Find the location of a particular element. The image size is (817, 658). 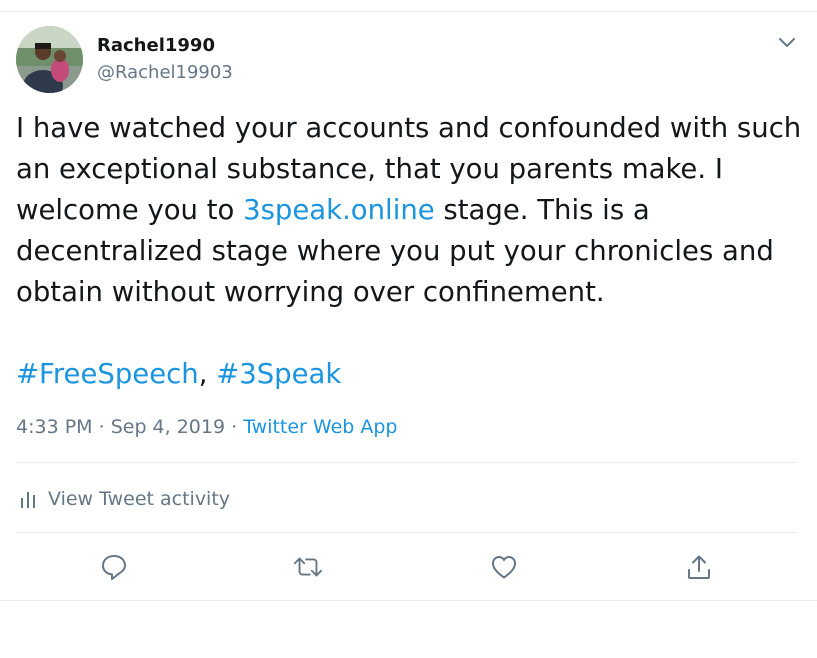

tweet-source: Twitter Web App is located at coordinates (320, 427).